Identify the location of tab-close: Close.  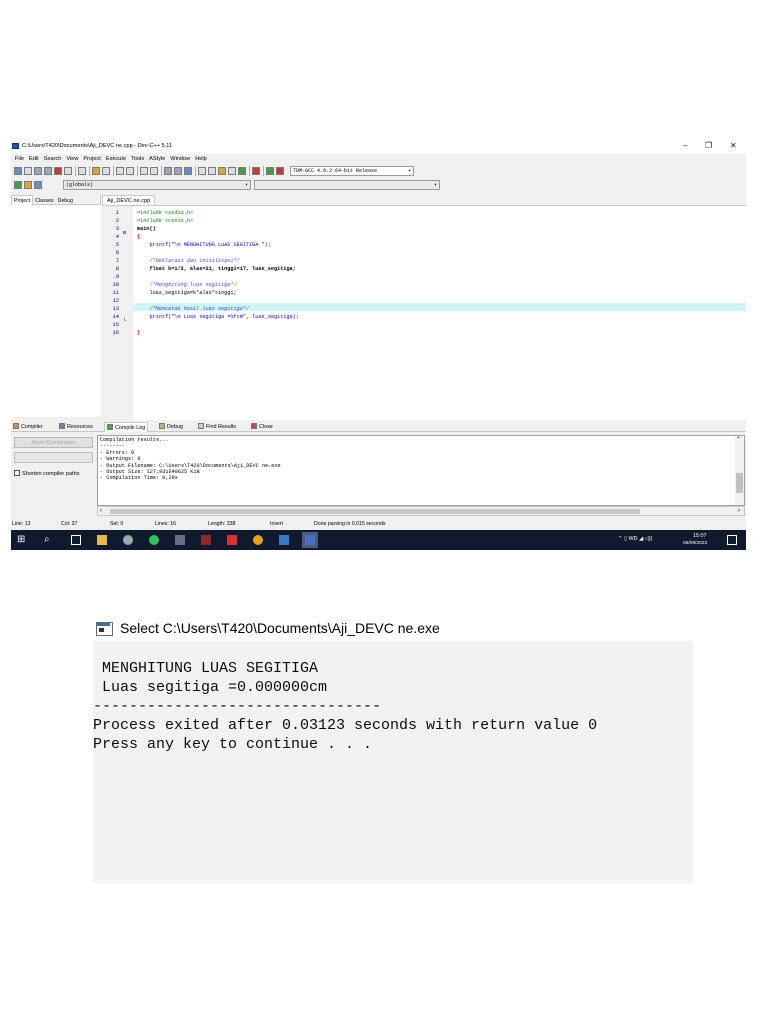
(262, 427).